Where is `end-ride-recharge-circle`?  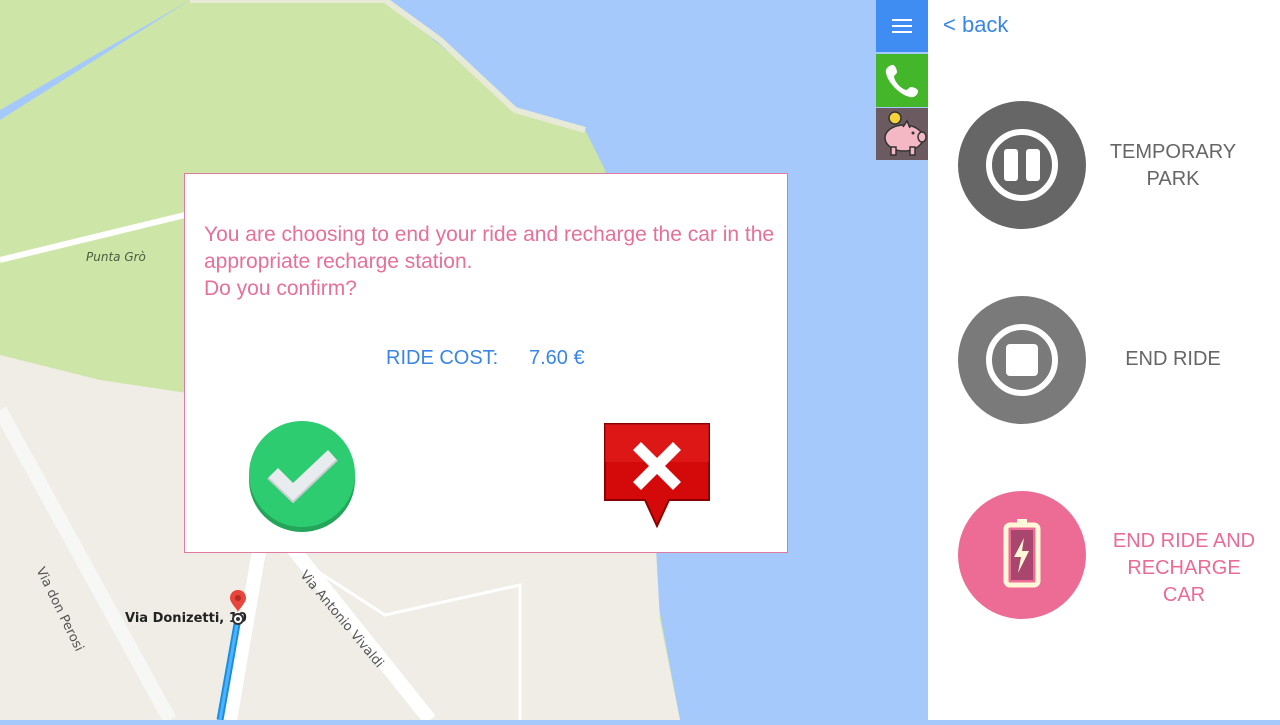
end-ride-recharge-circle is located at coordinates (1022, 555).